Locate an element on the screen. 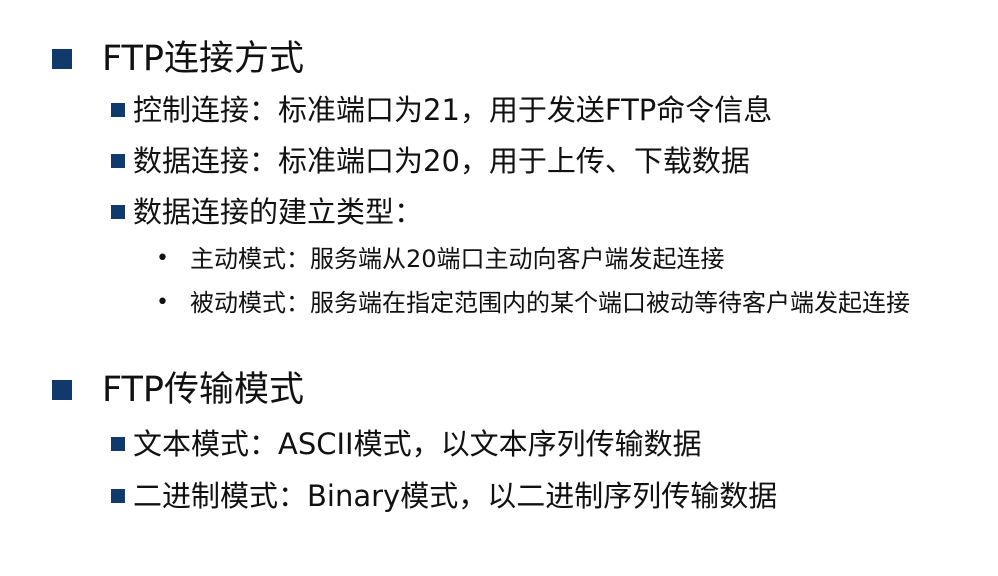  list-item: 数据连接：标准端口为20，用于上传、下载数据 is located at coordinates (430, 161).